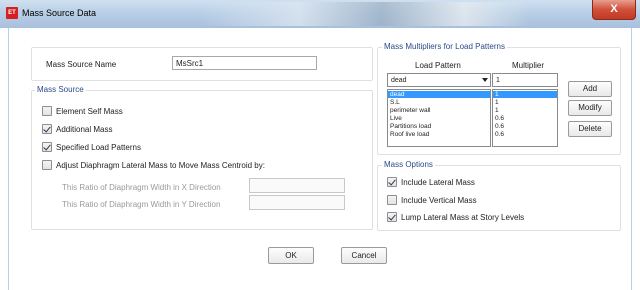  What do you see at coordinates (365, 14) in the screenshot?
I see `title-bar-background` at bounding box center [365, 14].